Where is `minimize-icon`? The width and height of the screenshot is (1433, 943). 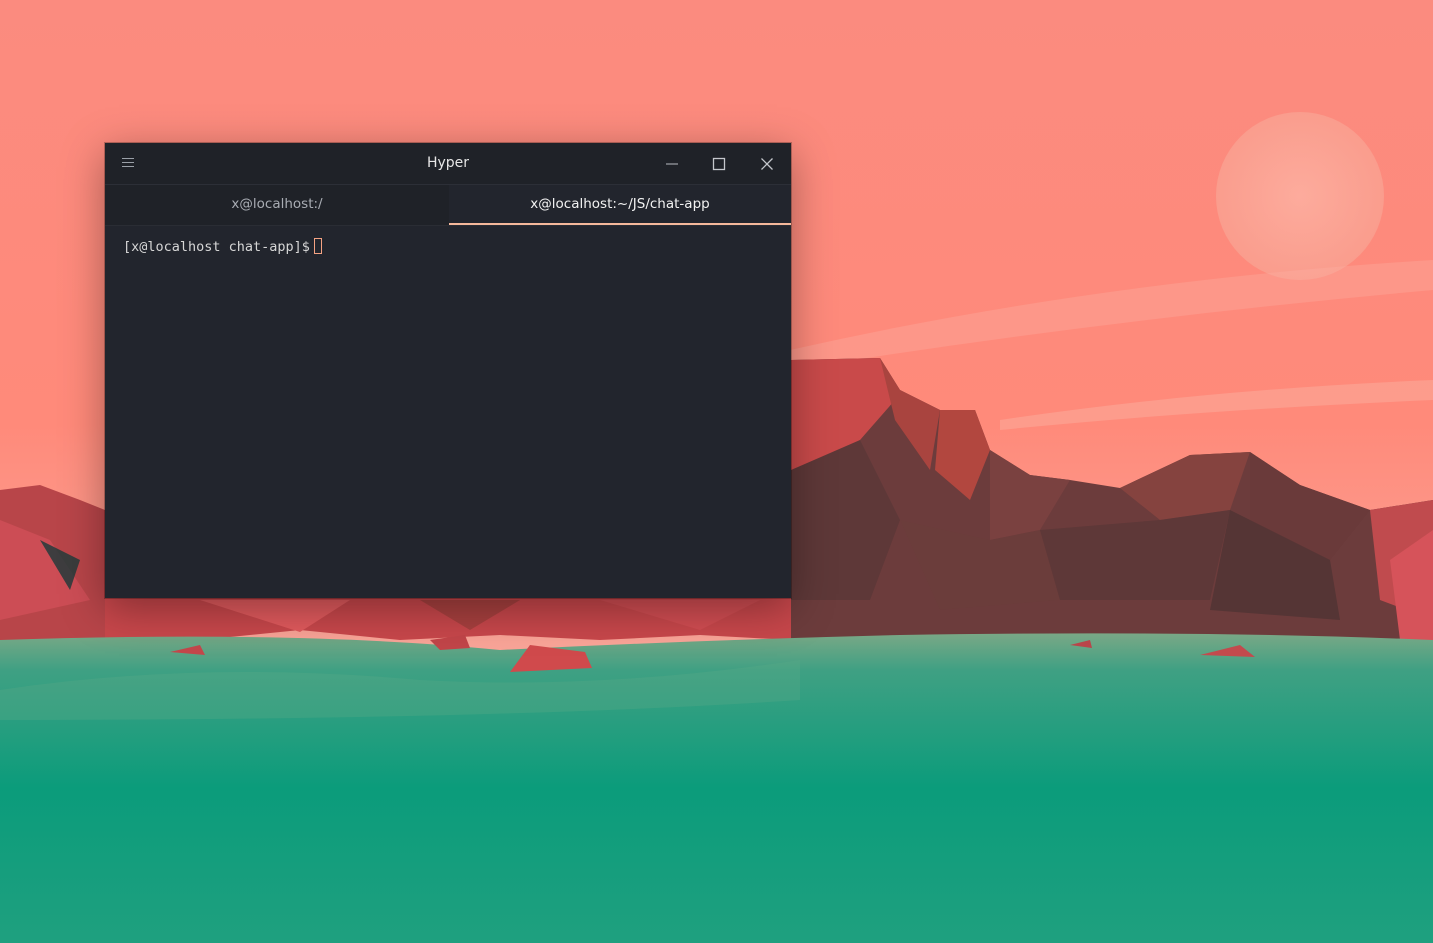
minimize-icon is located at coordinates (672, 164).